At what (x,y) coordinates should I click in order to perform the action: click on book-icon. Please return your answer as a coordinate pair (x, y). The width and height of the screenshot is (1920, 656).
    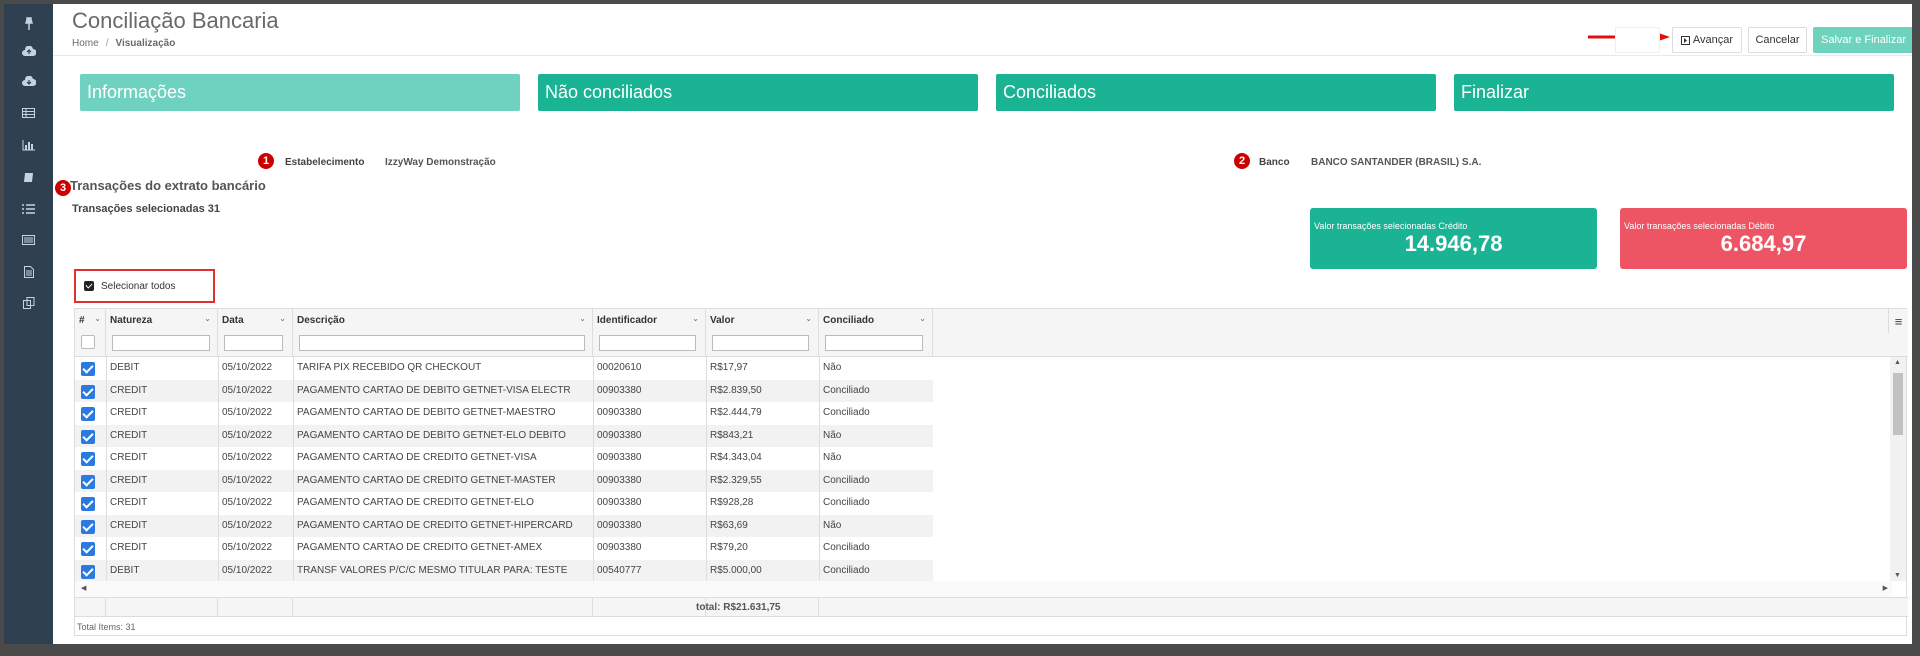
    Looking at the image, I should click on (28, 177).